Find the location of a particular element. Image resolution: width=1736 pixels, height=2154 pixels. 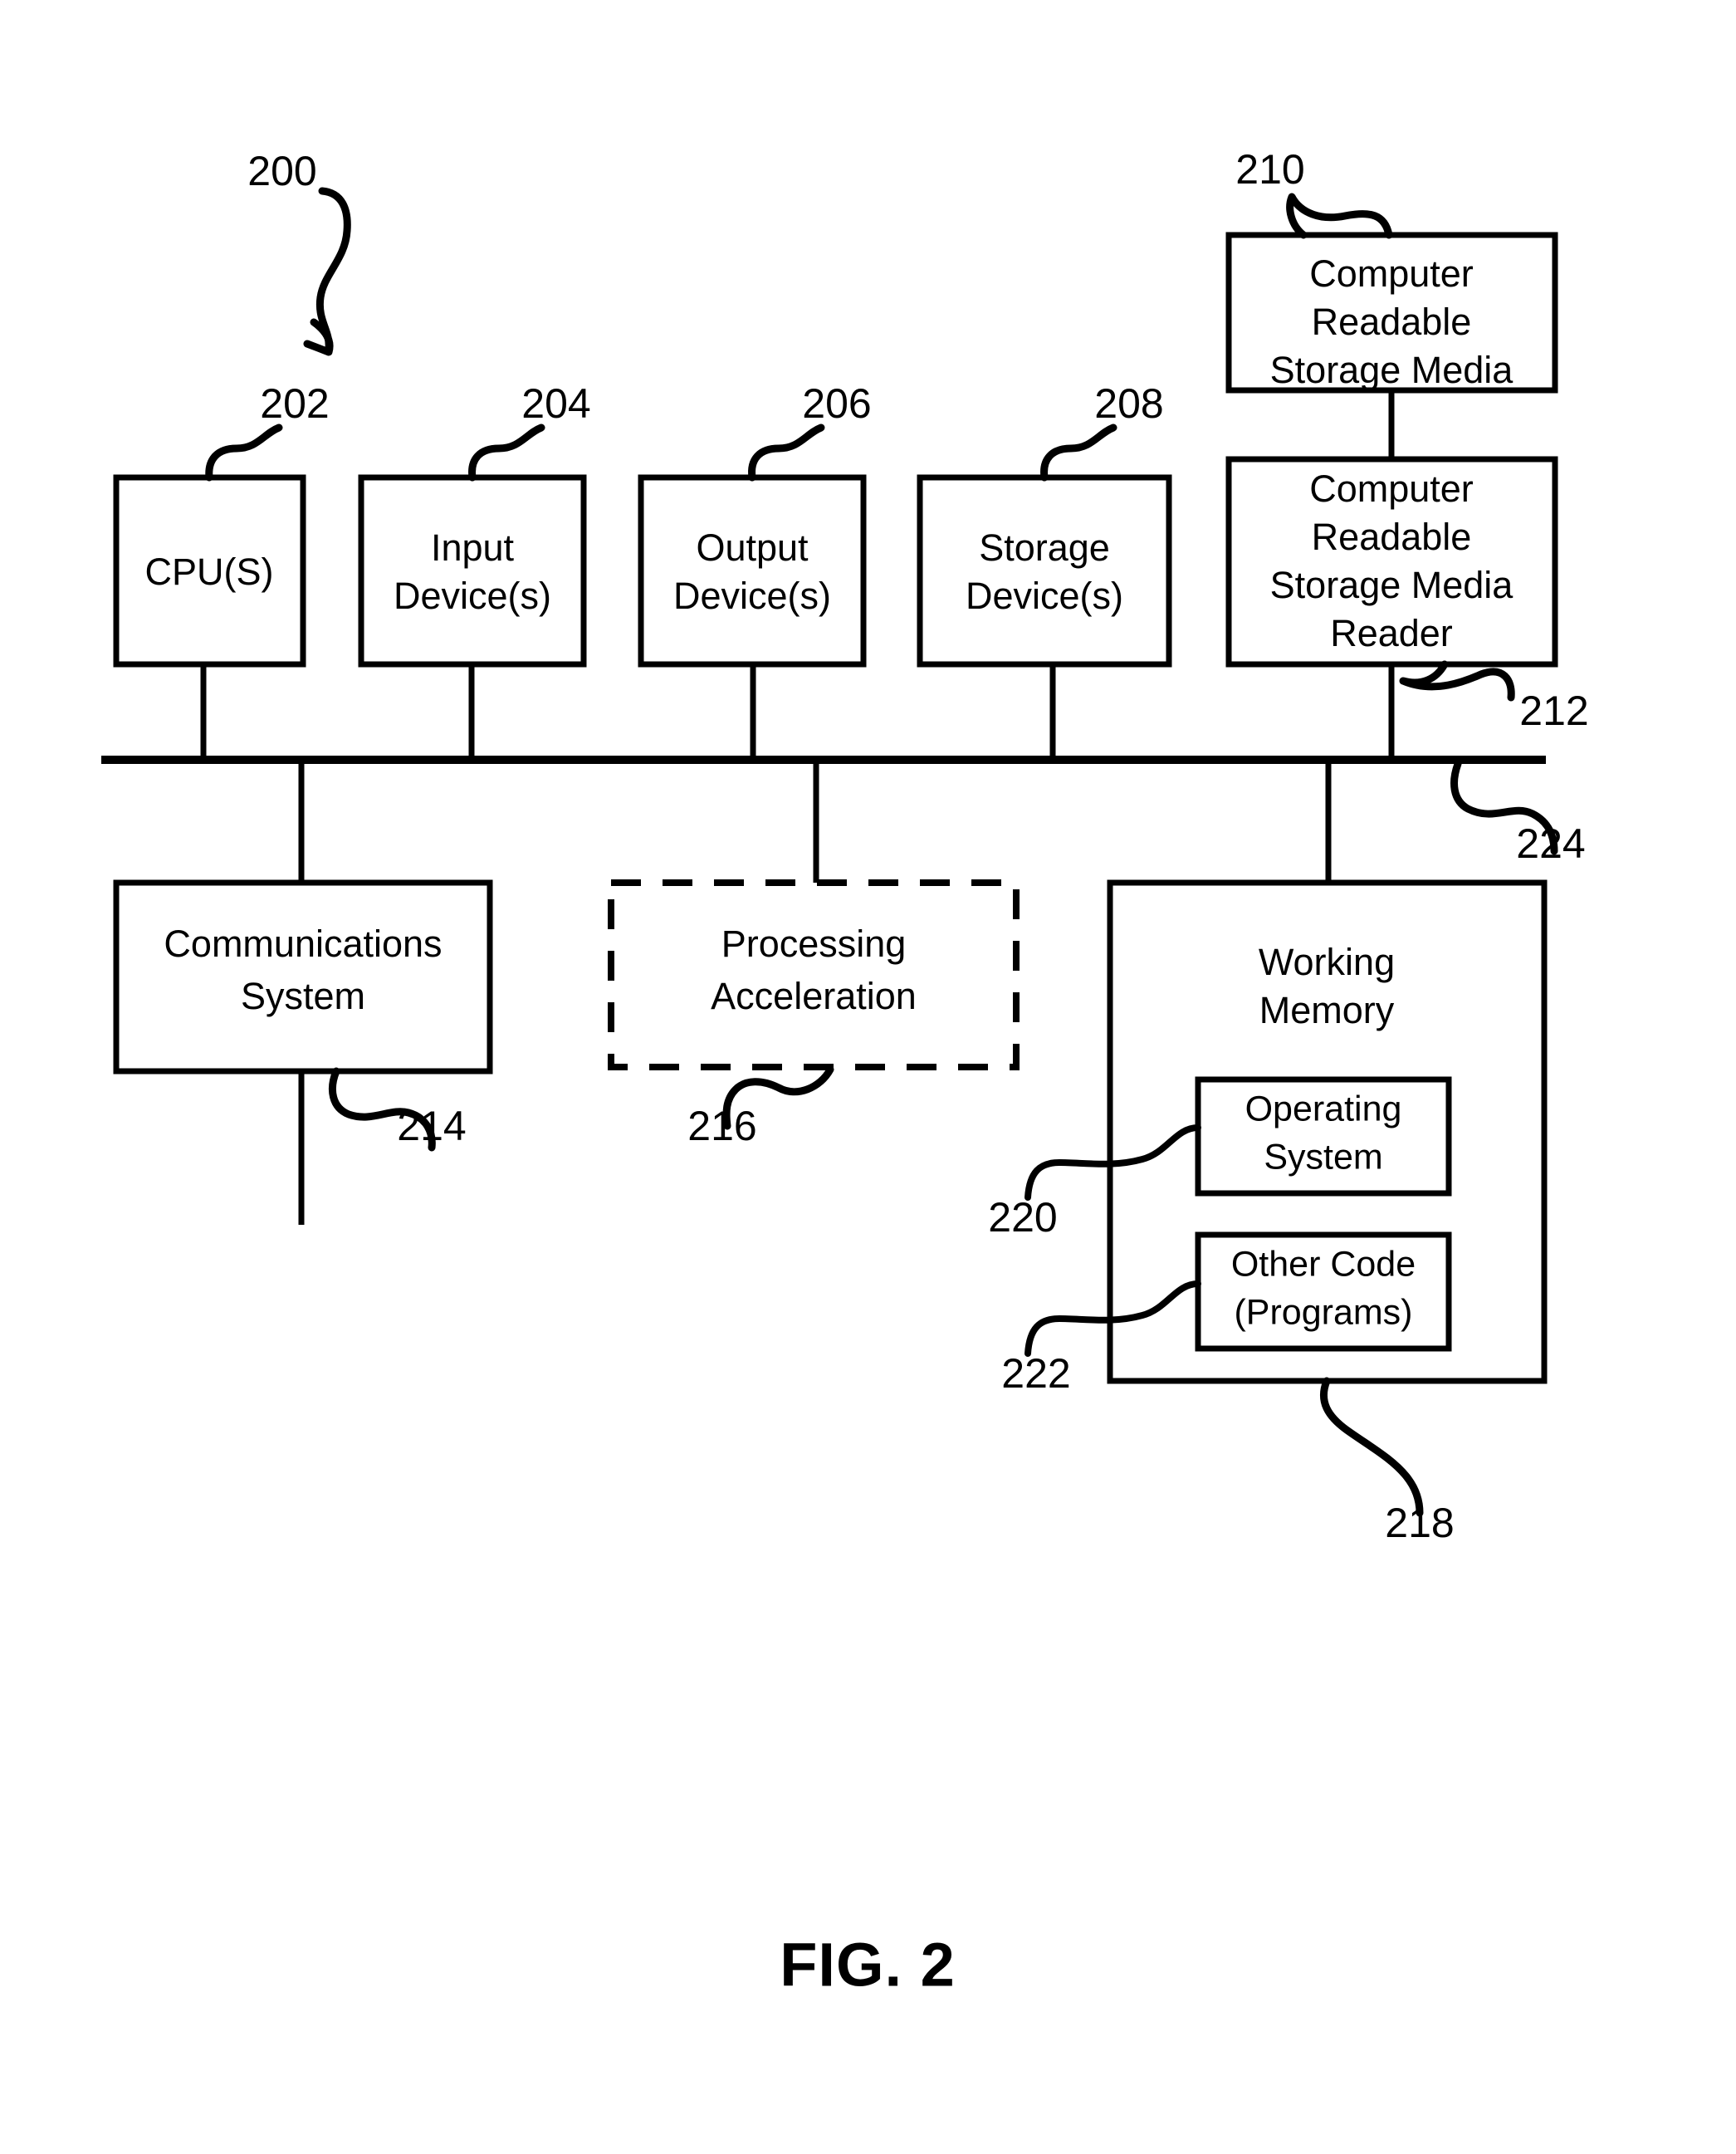

box-media-reader-line-4: Reader is located at coordinates (1391, 633).